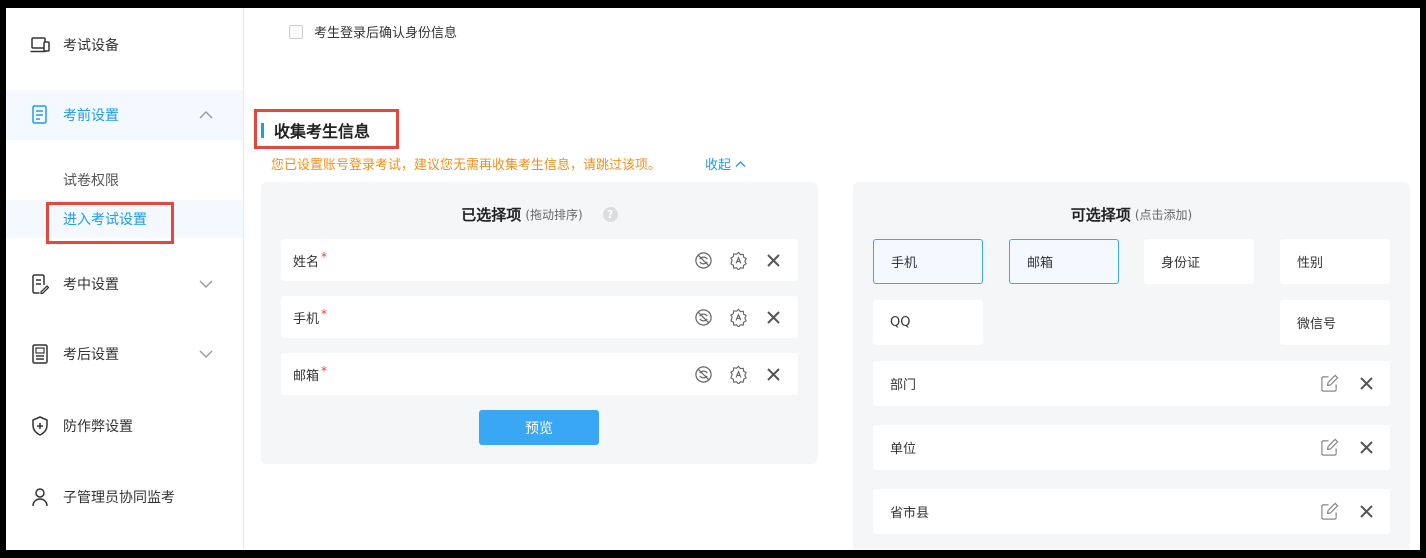  What do you see at coordinates (1335, 261) in the screenshot?
I see `option-gender: 性别` at bounding box center [1335, 261].